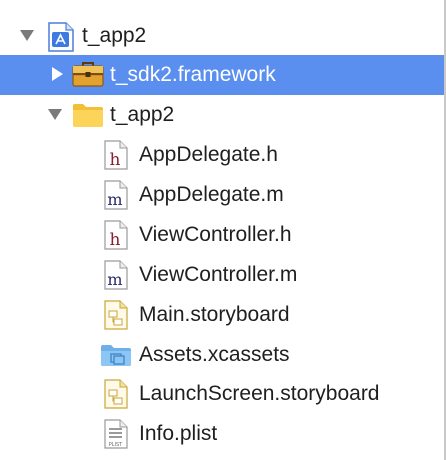 This screenshot has height=460, width=446. Describe the element at coordinates (214, 314) in the screenshot. I see `navigator-item-label: Main.storyboard` at that location.